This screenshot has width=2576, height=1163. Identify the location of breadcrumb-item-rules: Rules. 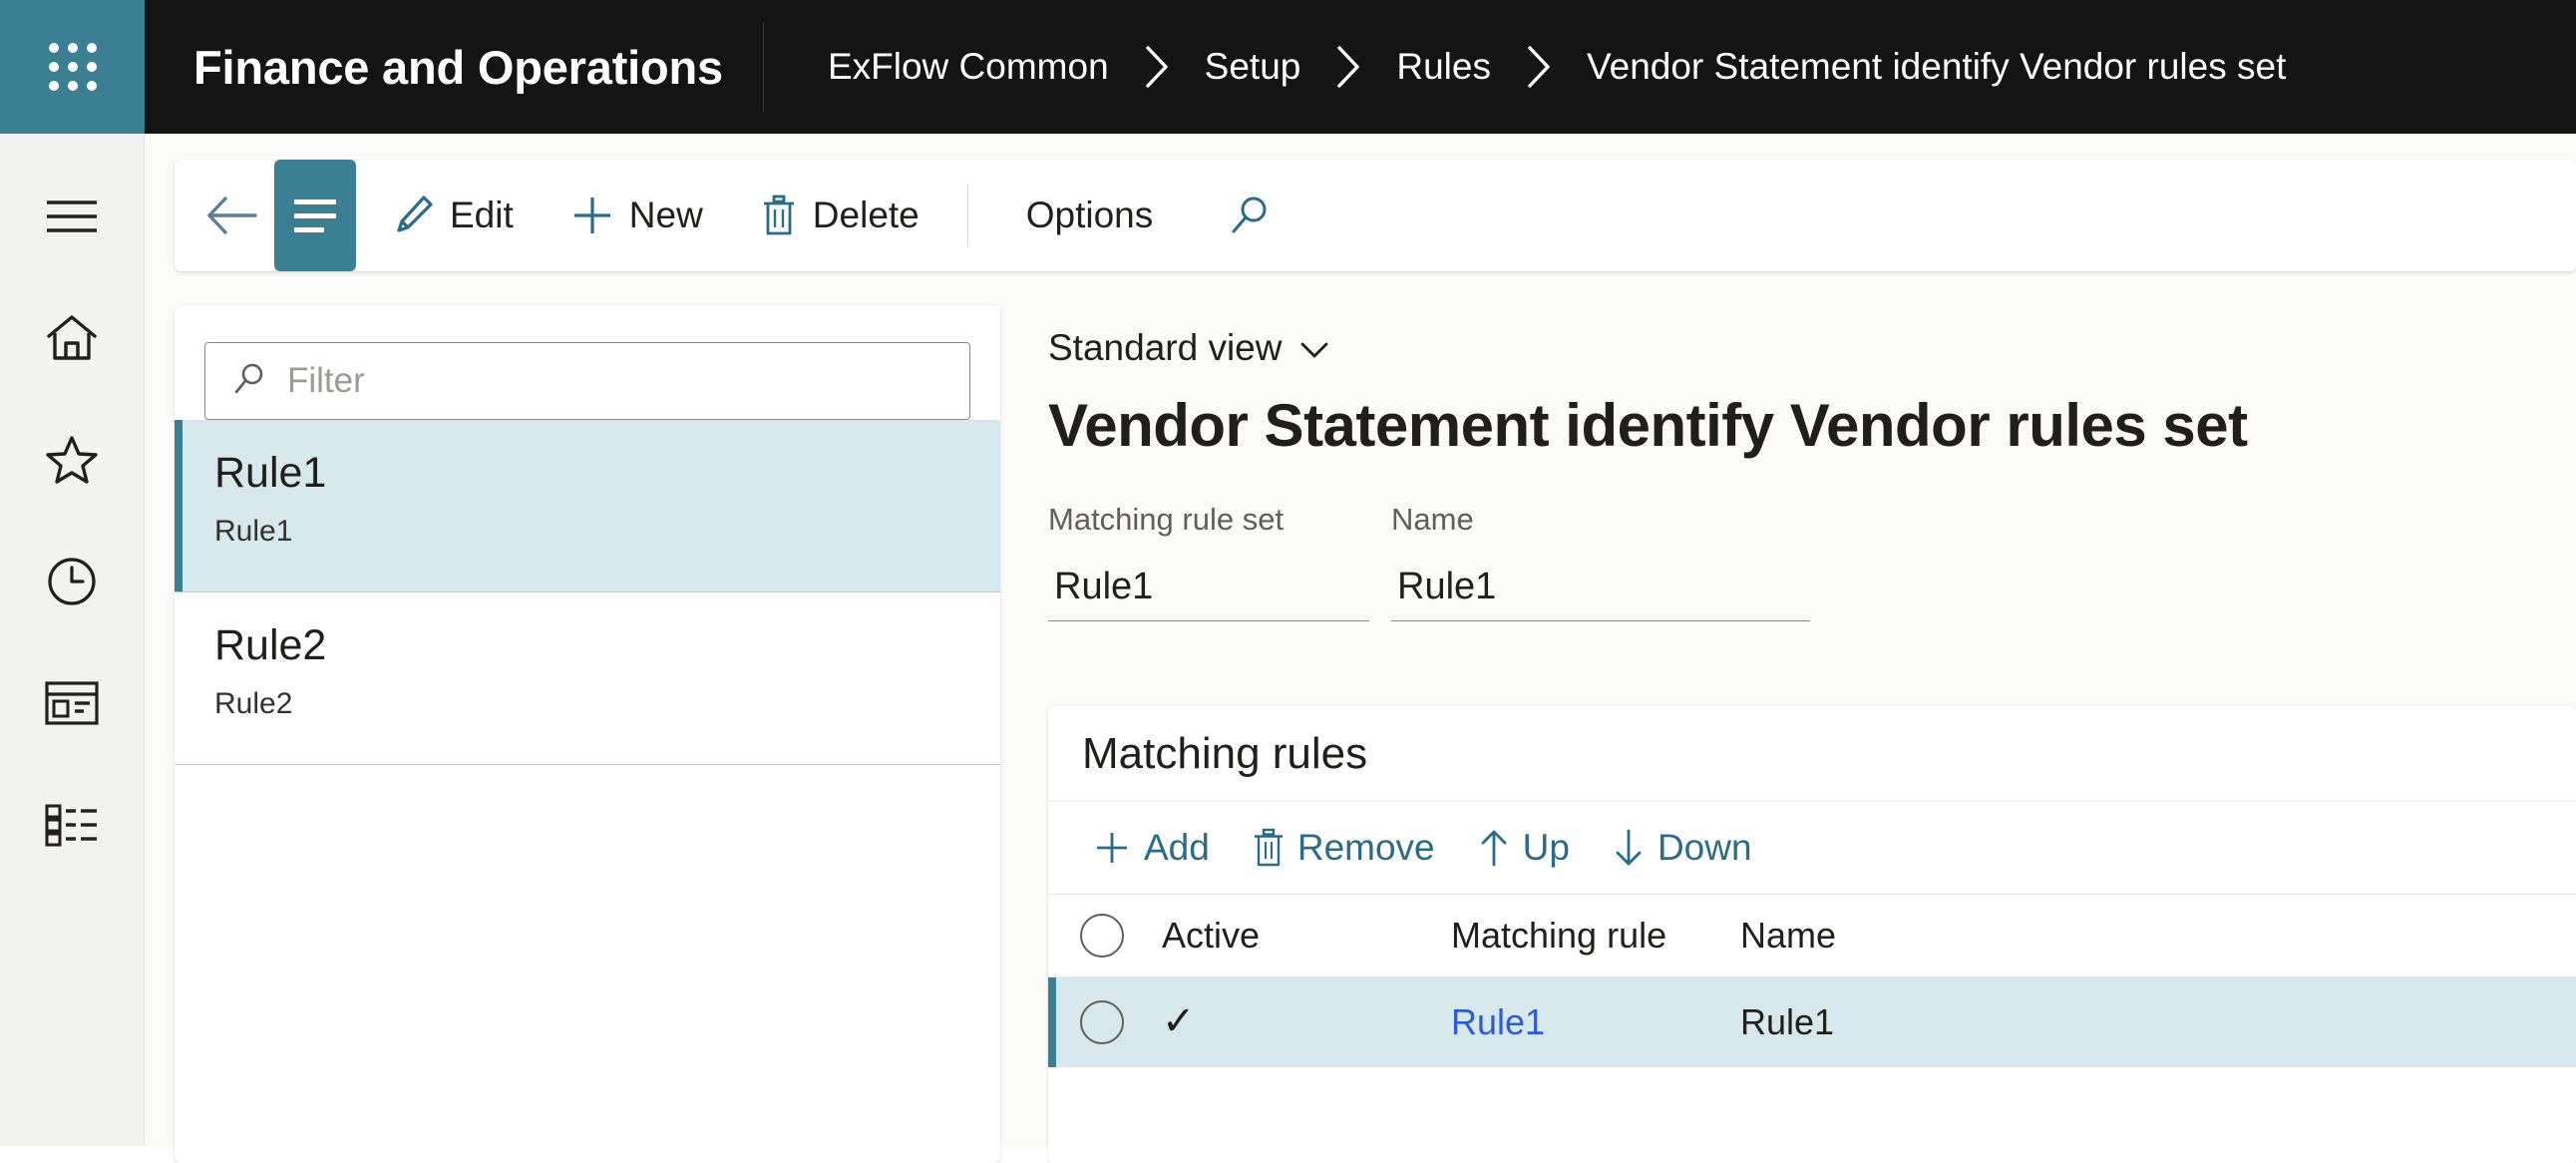
(1444, 67).